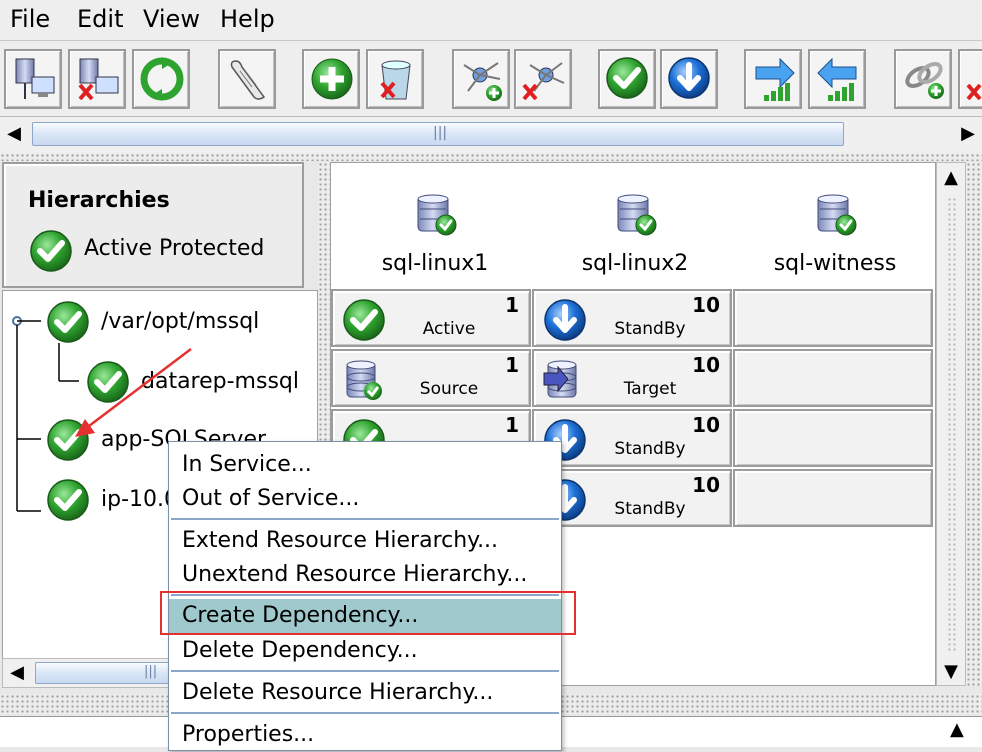  I want to click on target-db-icon, so click(560, 379).